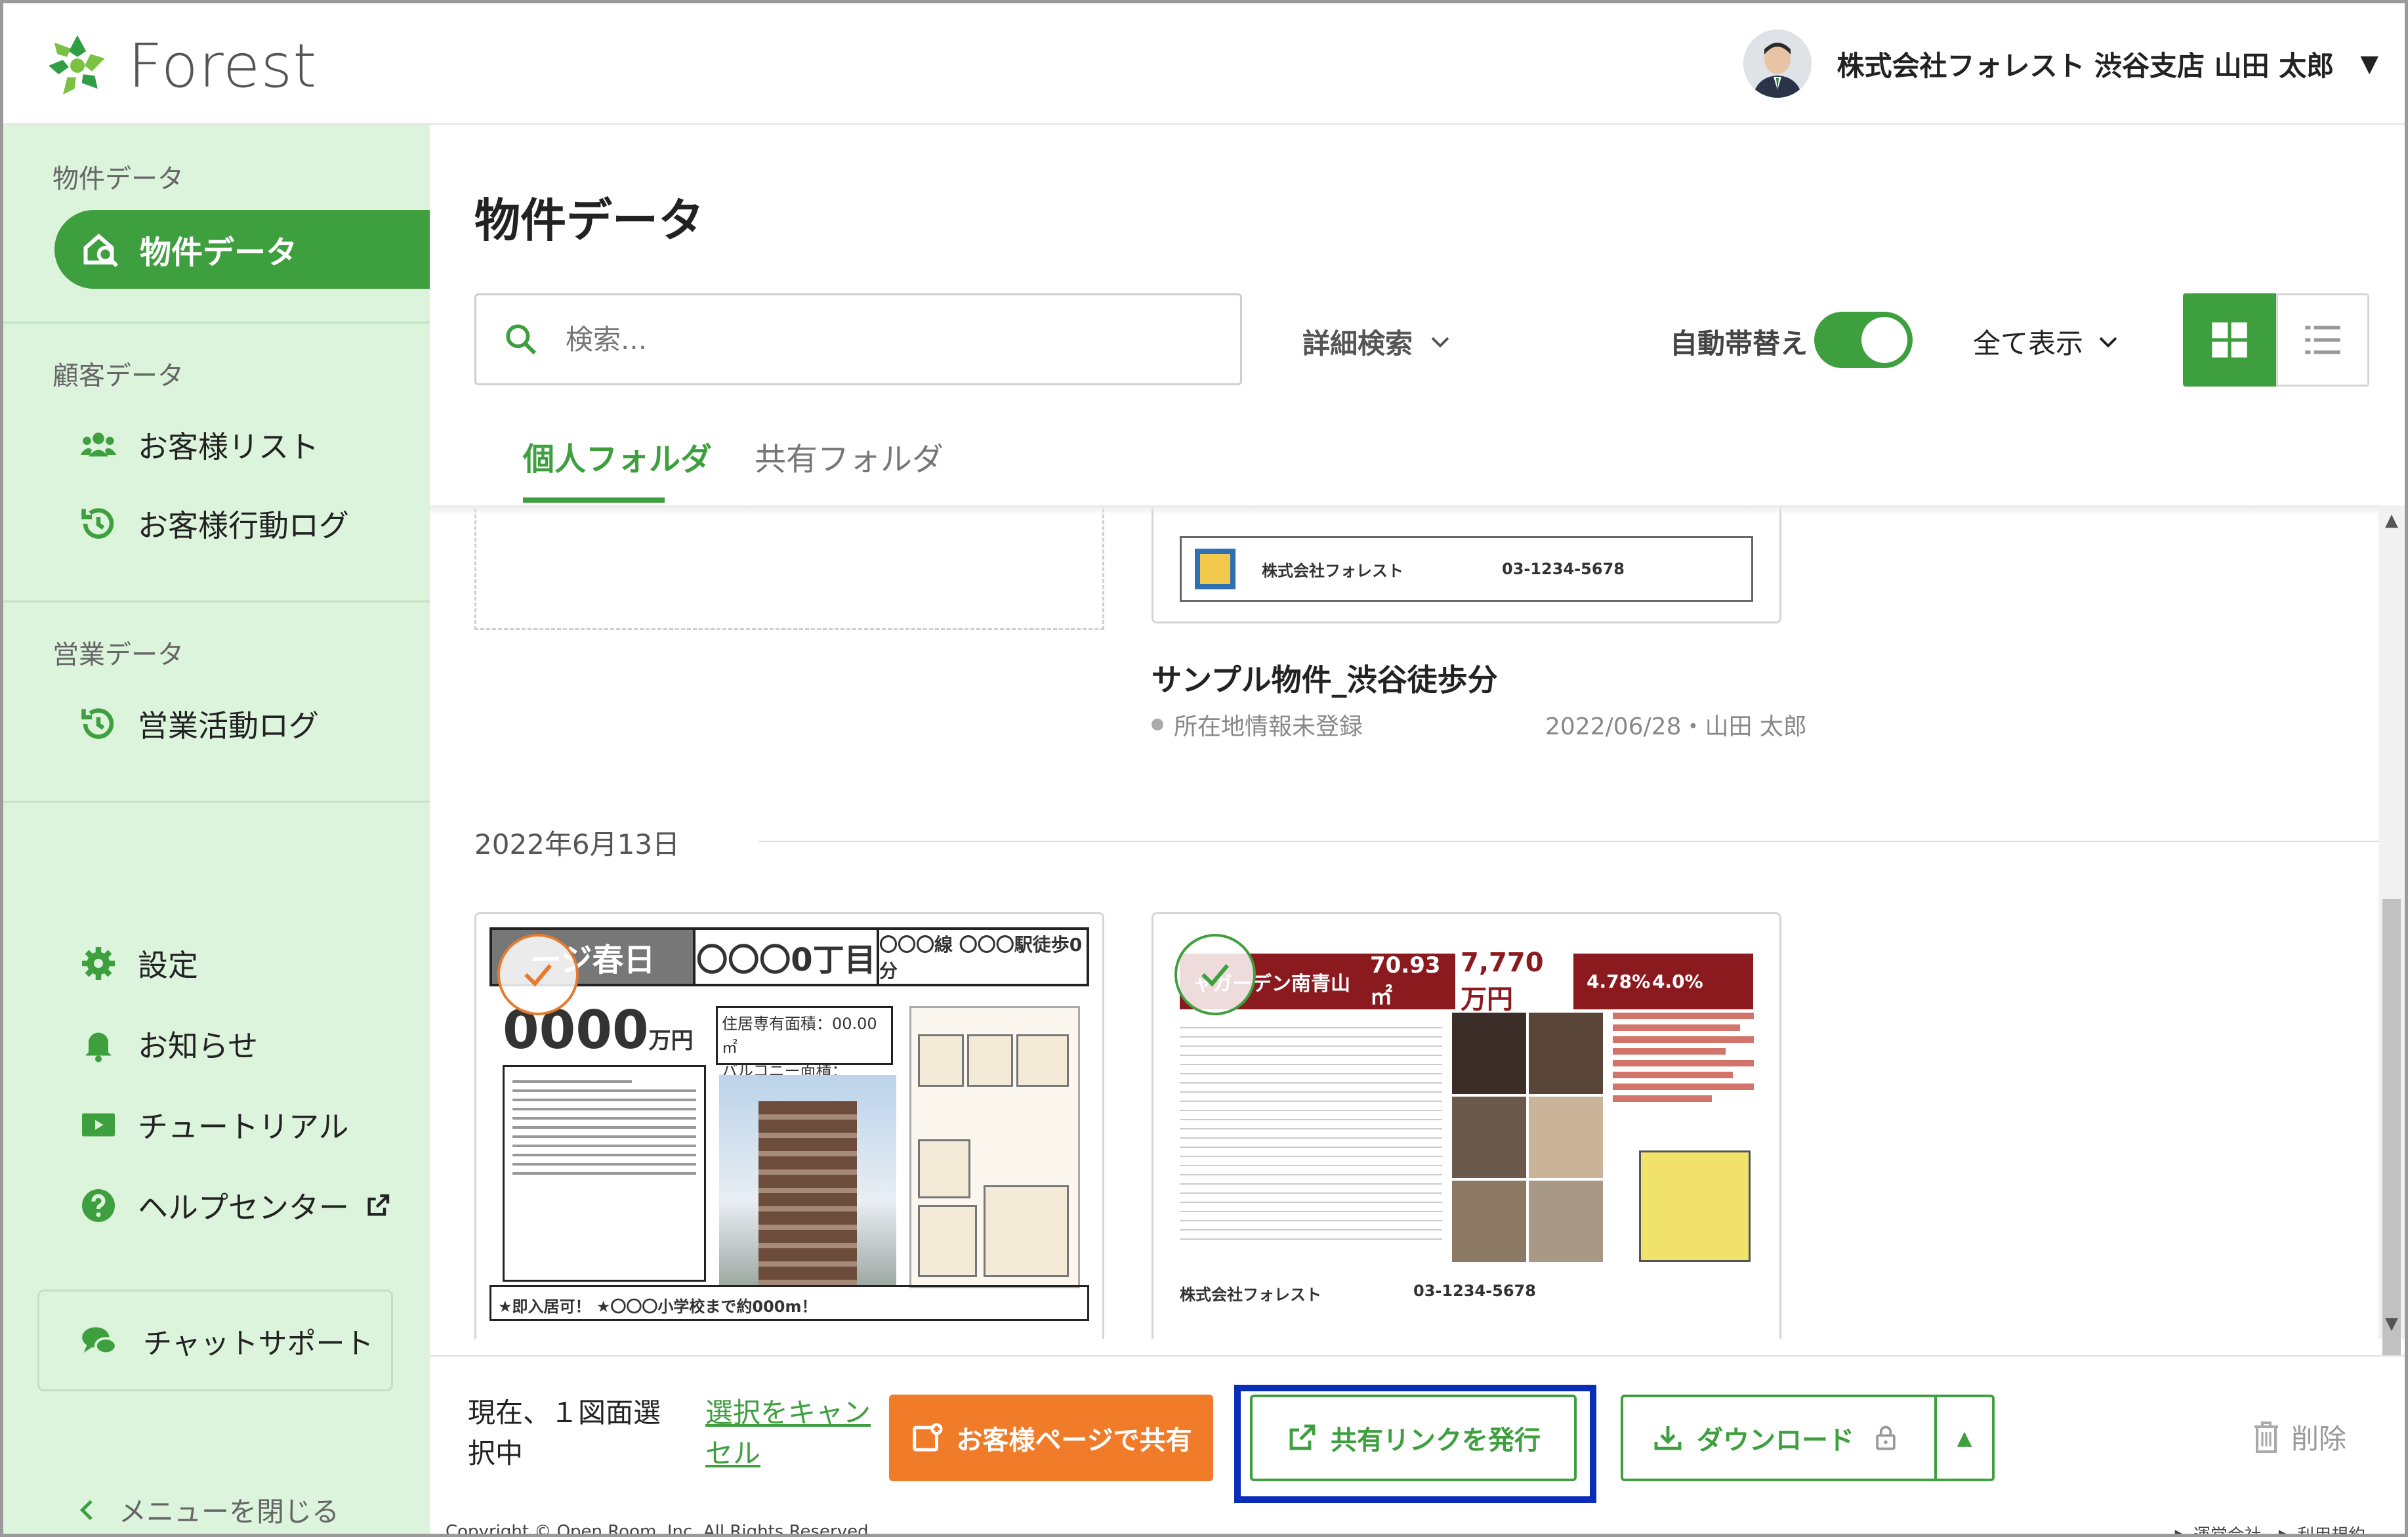 The image size is (2408, 1537). What do you see at coordinates (1864, 340) in the screenshot?
I see `auto-band-toggle` at bounding box center [1864, 340].